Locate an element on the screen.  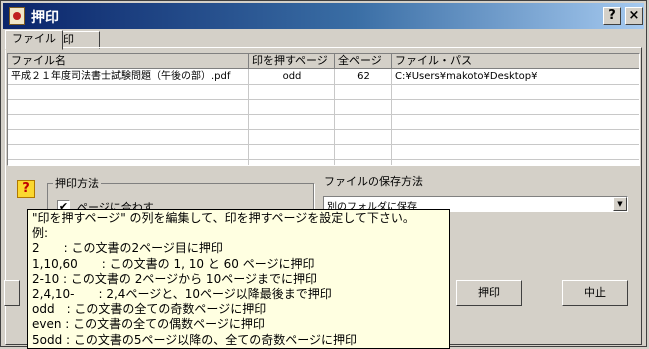
app-stamp-icon is located at coordinates (17, 16).